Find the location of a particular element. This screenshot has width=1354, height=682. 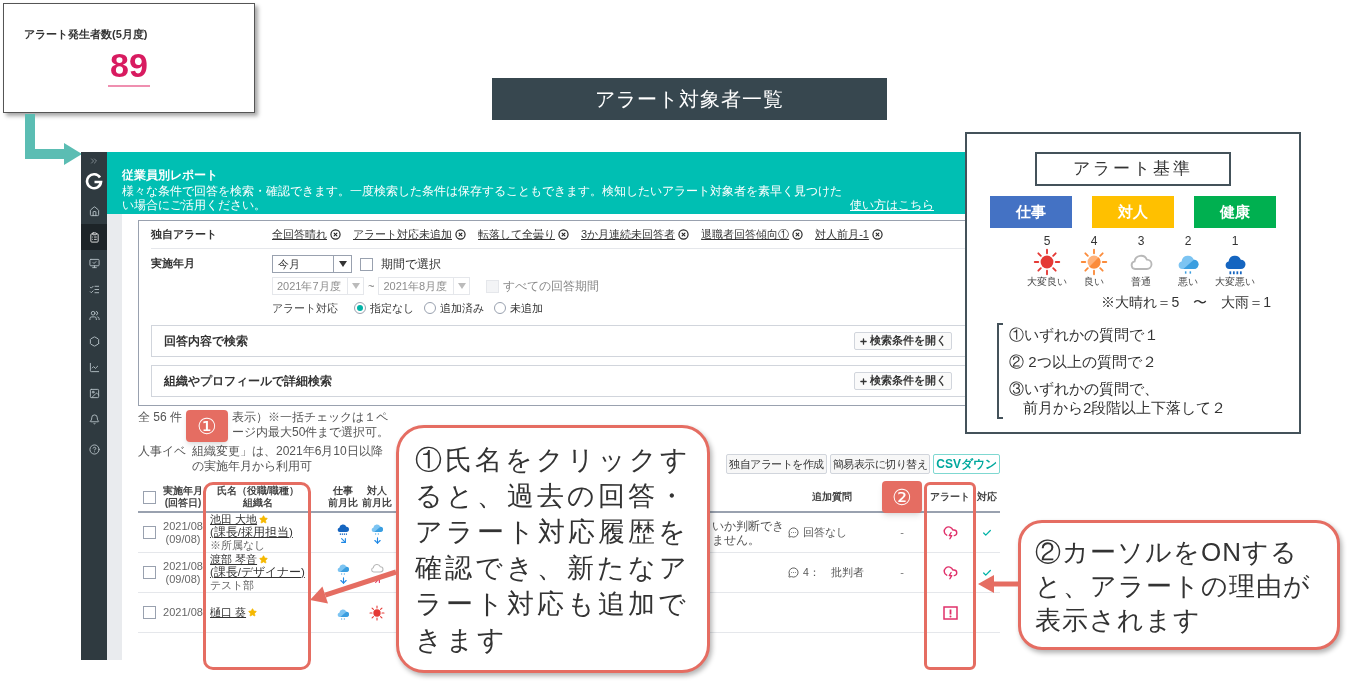

filter-label: 独自アラート is located at coordinates (184, 235).